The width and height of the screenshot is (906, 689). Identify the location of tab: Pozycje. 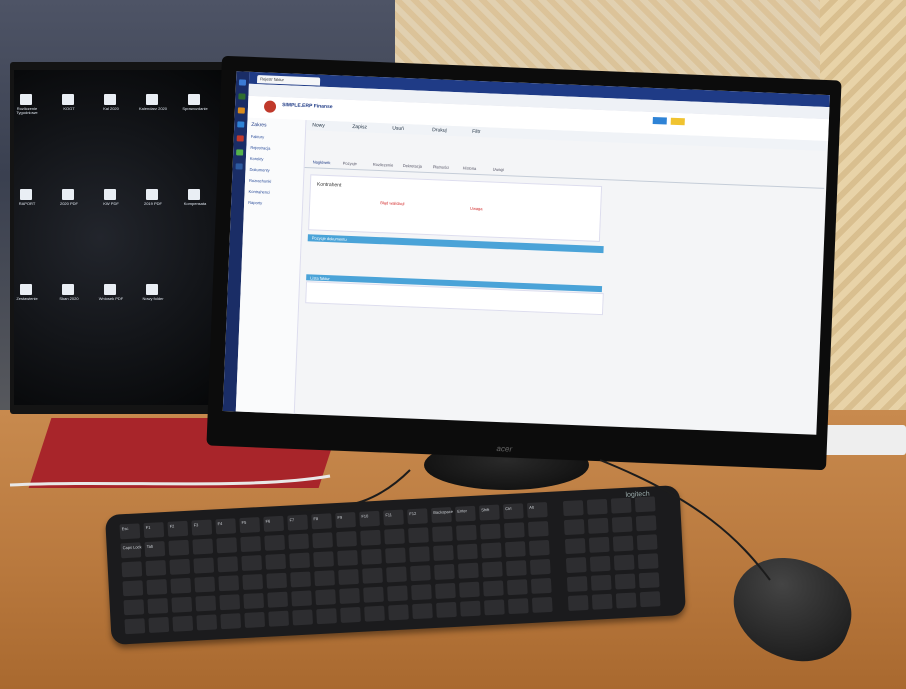
(350, 164).